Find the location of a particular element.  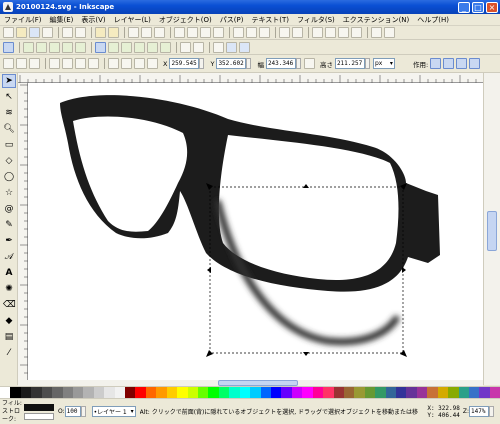

snap-bbox-midpoint-icon is located at coordinates (67, 47).